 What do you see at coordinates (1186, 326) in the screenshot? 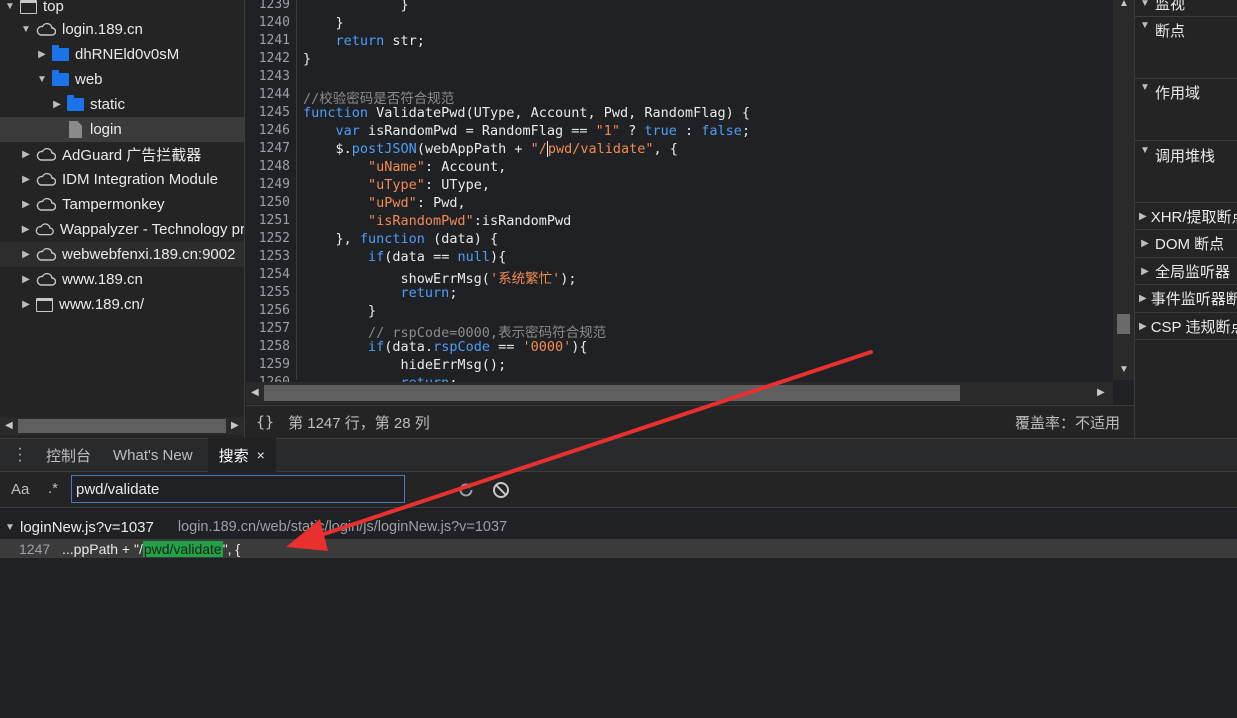
I see `section-csp-breakpoints: ▶ CSP 违规断点` at bounding box center [1186, 326].